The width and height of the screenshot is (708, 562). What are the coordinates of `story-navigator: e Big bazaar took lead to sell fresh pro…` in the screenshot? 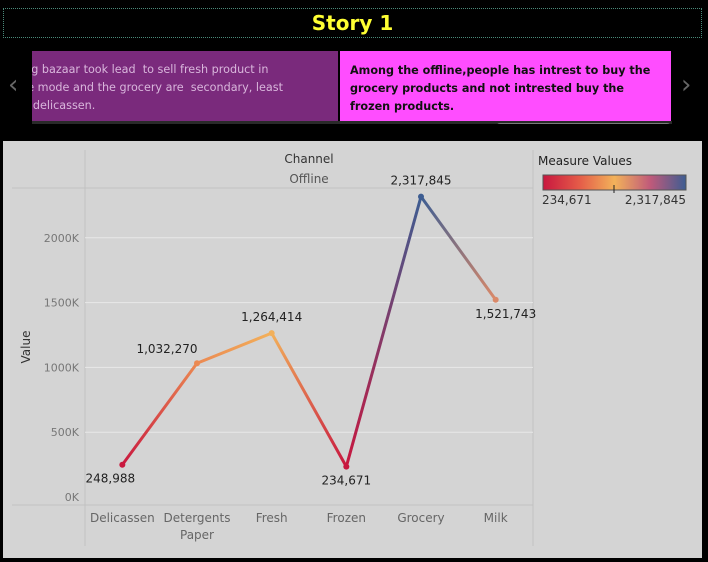 It's located at (352, 87).